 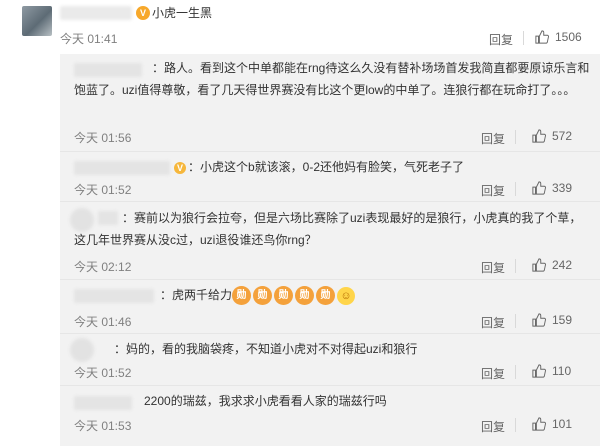 I want to click on reply-time: 今天 01:46, so click(x=103, y=322).